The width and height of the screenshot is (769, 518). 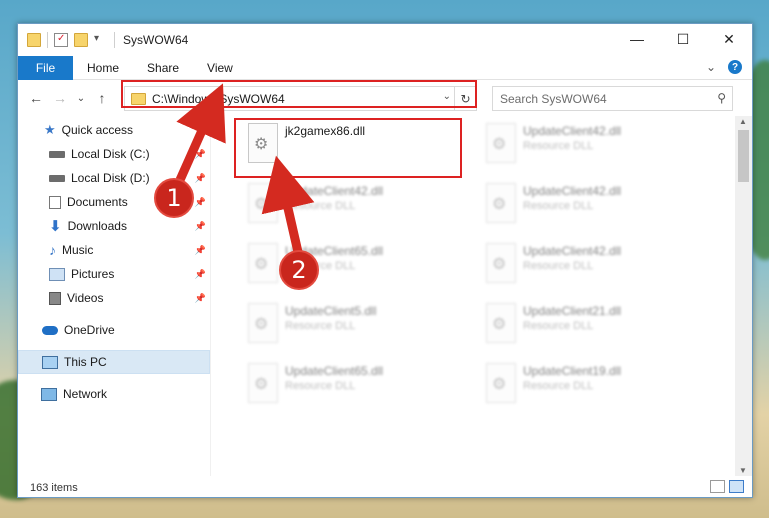 I want to click on annotation-arrows, so click(x=245, y=168).